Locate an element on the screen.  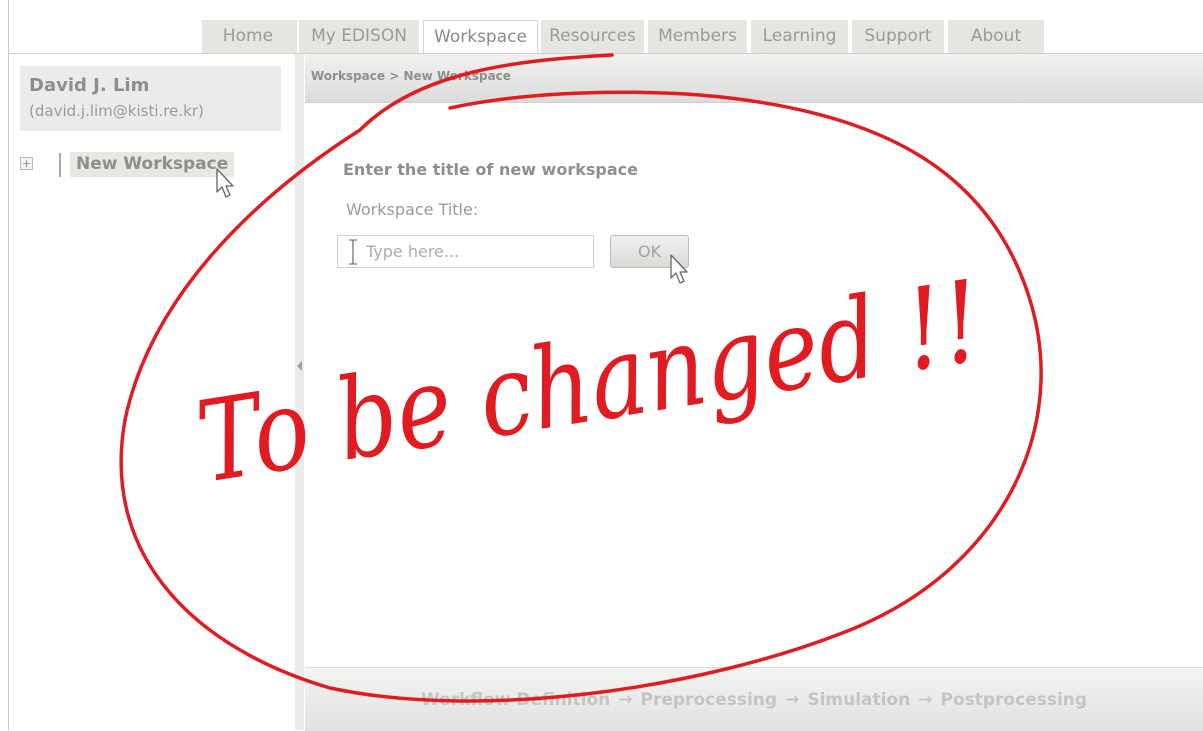
workspace-title-input is located at coordinates (465, 251).